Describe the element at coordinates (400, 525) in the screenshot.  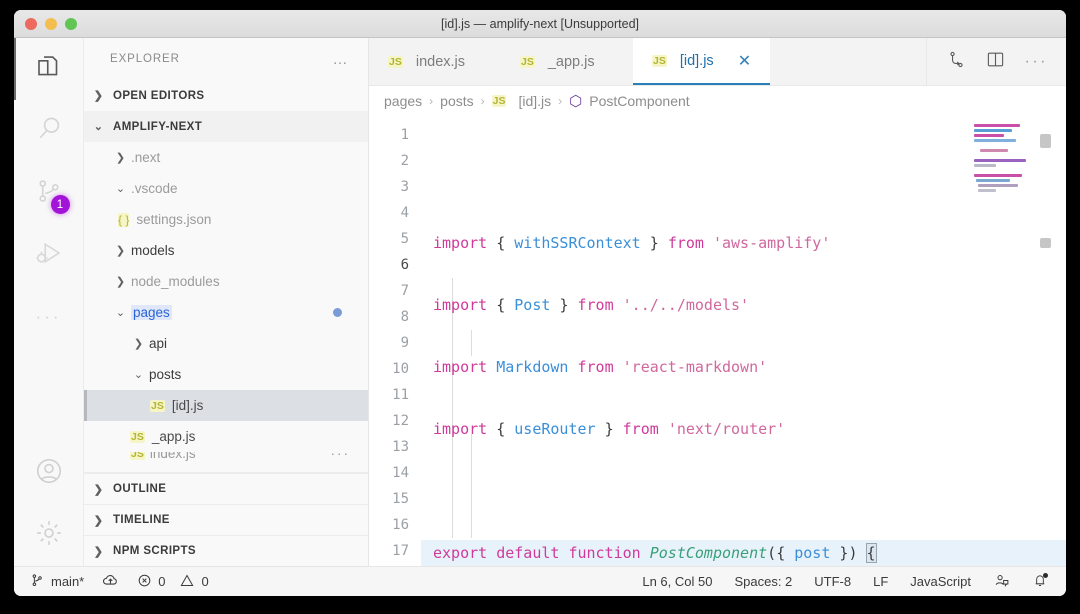
I see `line-number: 16` at that location.